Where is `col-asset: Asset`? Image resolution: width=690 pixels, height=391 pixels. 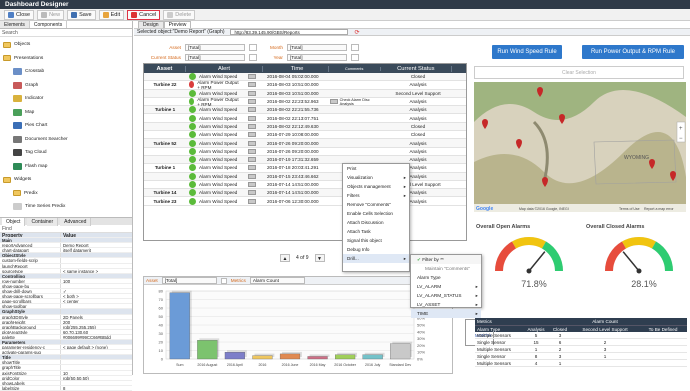
col-asset: Asset is located at coordinates (165, 69).